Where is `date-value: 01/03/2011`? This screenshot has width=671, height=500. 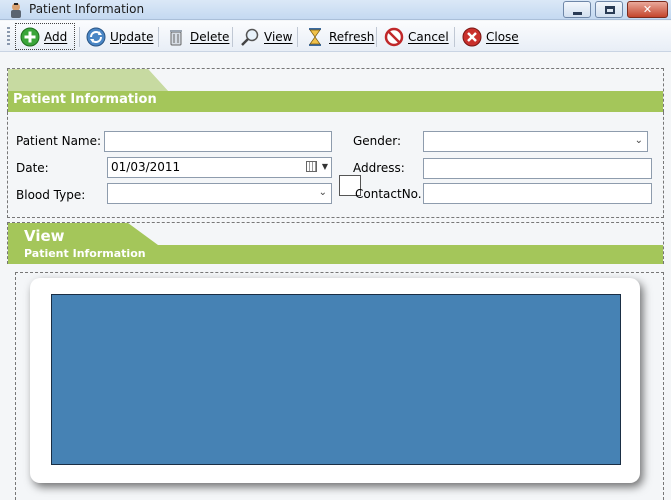 date-value: 01/03/2011 is located at coordinates (146, 167).